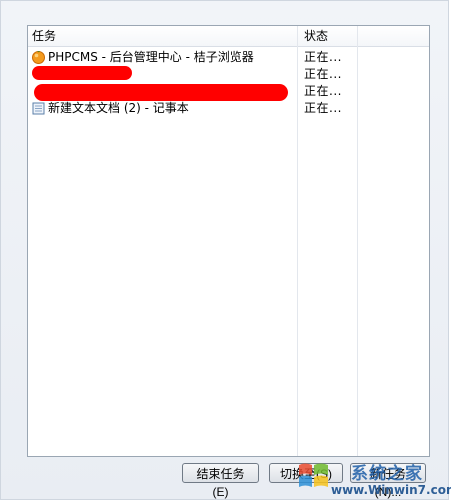 The height and width of the screenshot is (502, 451). Describe the element at coordinates (160, 29) in the screenshot. I see `sort-ascending-icon: ^` at that location.